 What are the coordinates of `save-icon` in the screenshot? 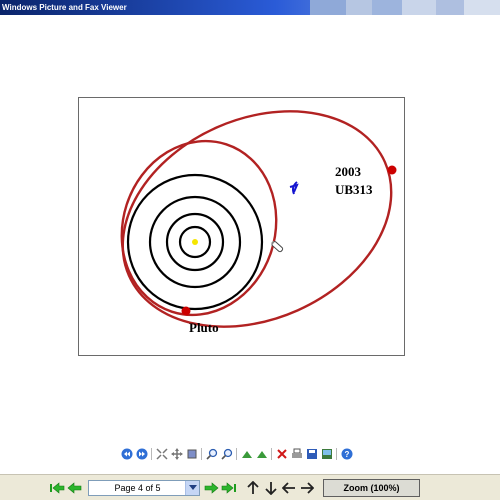 It's located at (311, 454).